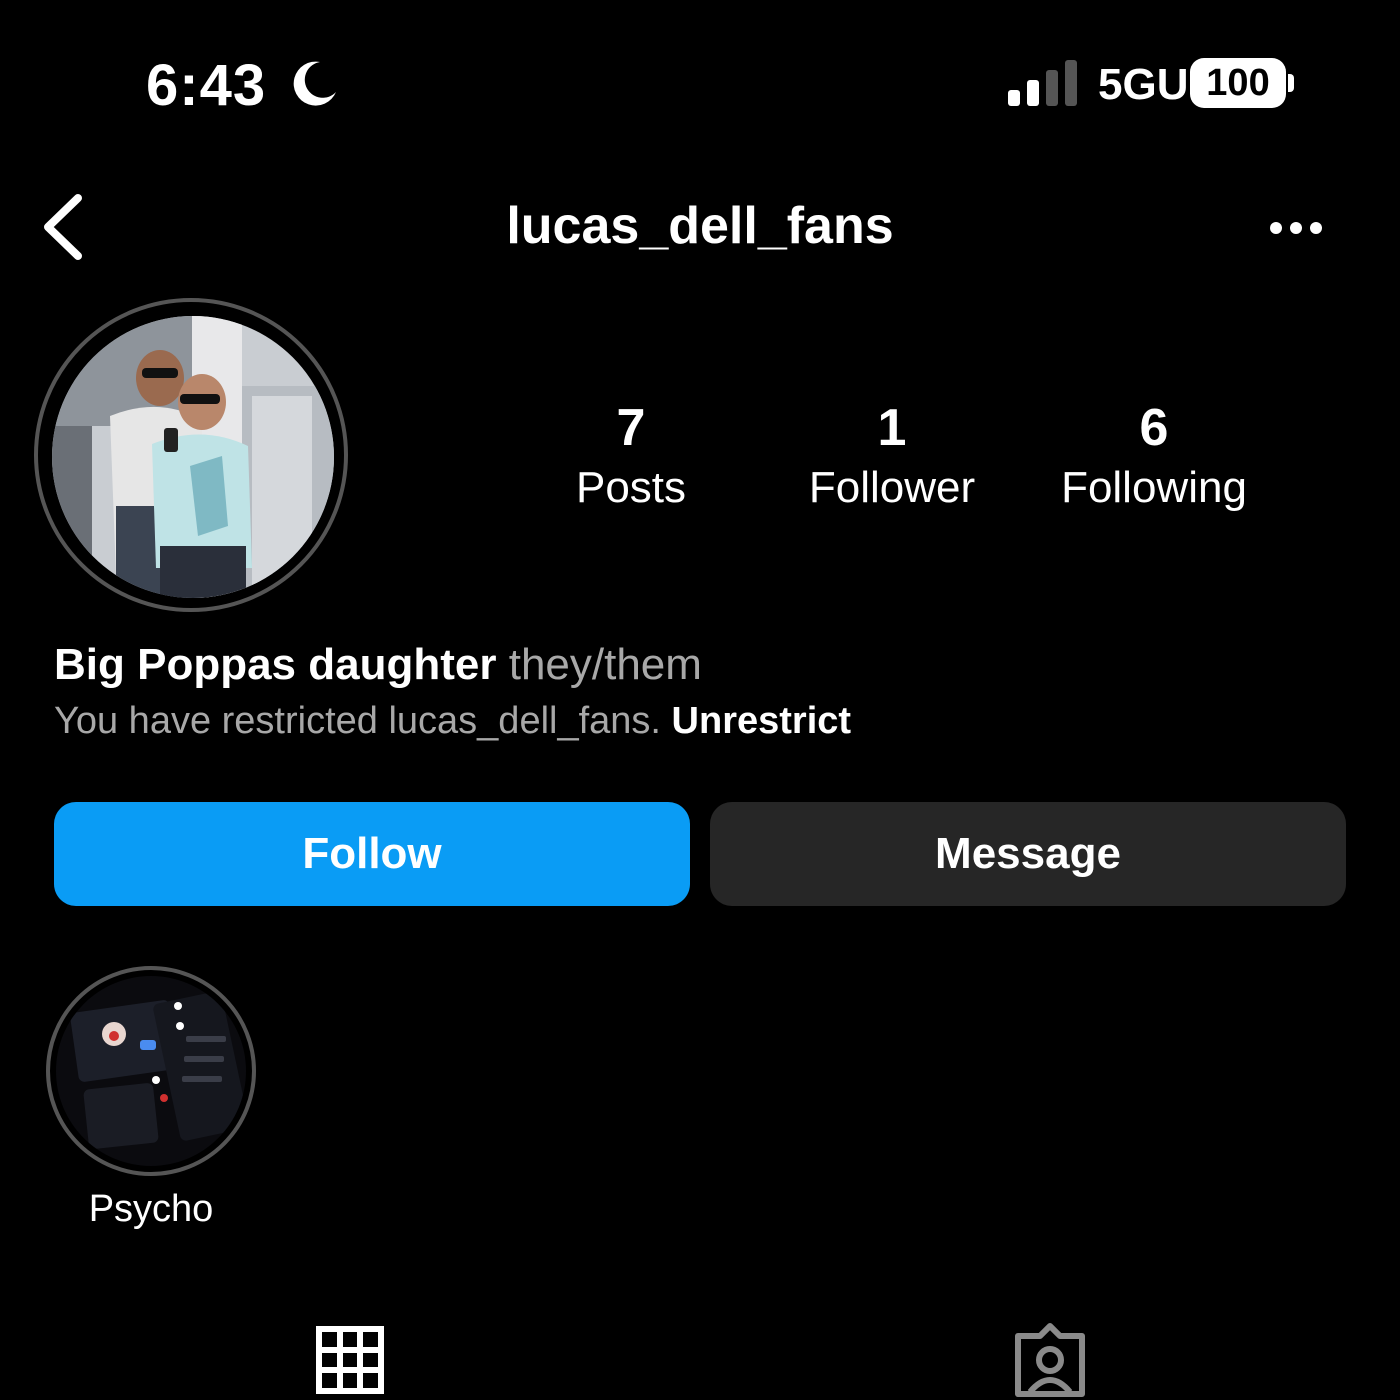 This screenshot has height=1400, width=1400. What do you see at coordinates (372, 854) in the screenshot?
I see `follow-button: Follow` at bounding box center [372, 854].